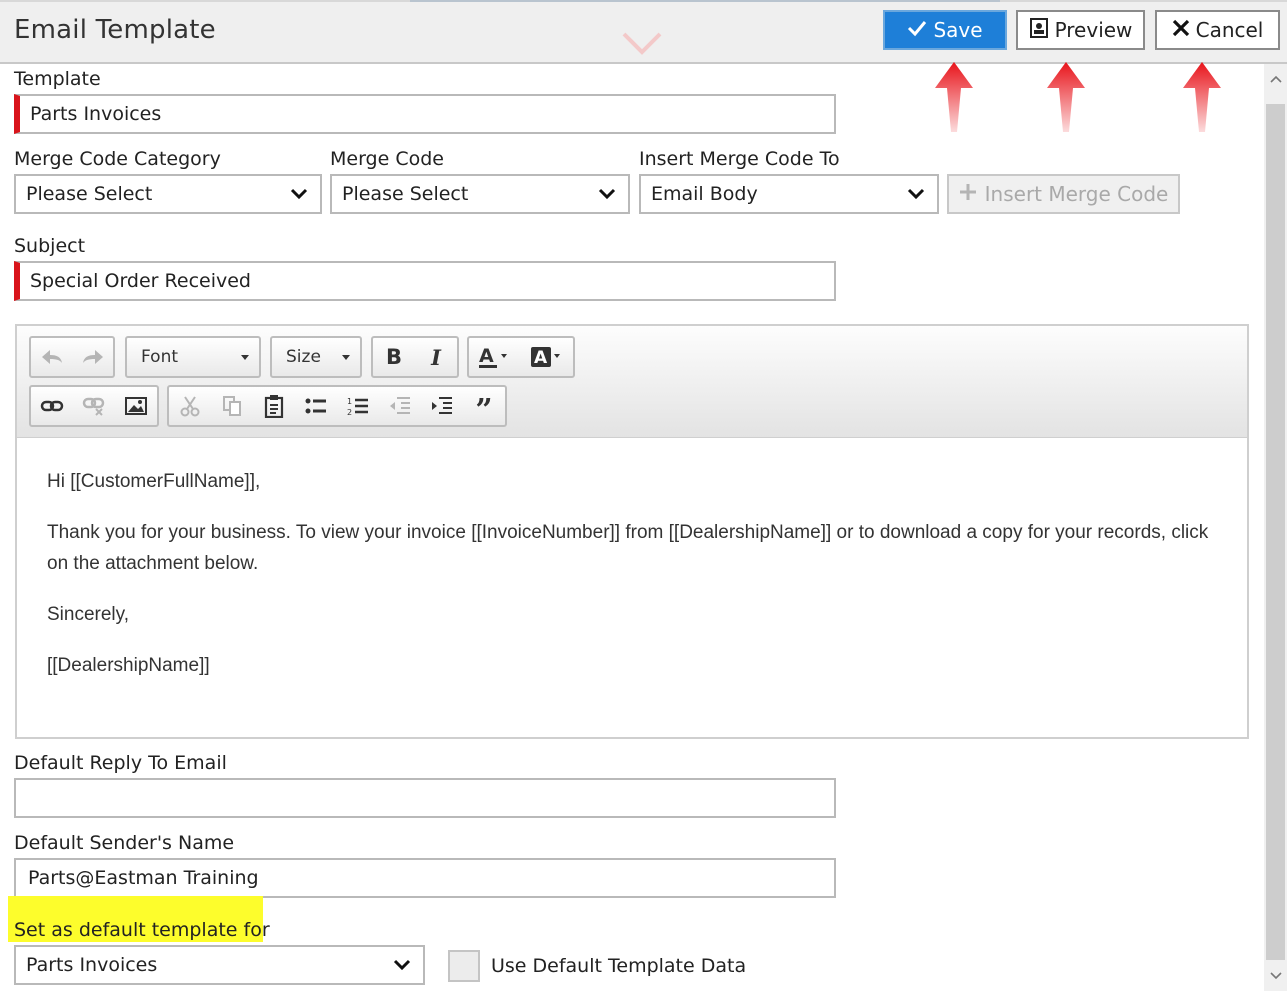 The height and width of the screenshot is (991, 1287). I want to click on italic-button: I, so click(436, 357).